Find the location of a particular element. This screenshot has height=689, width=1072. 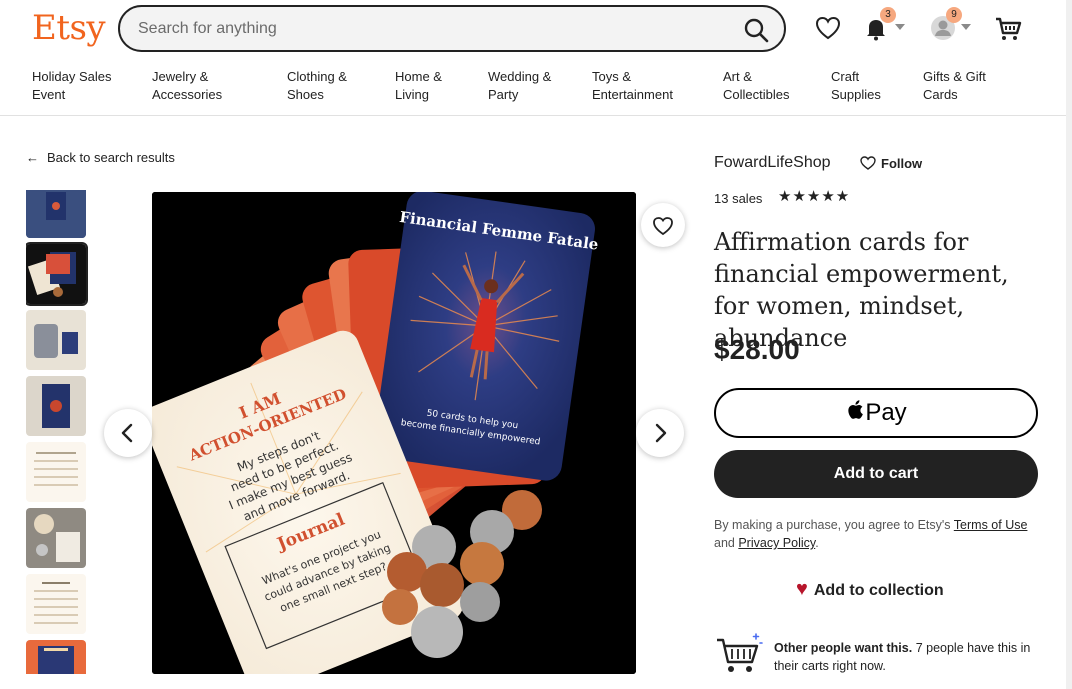

thumbnail-strip is located at coordinates (57, 432).